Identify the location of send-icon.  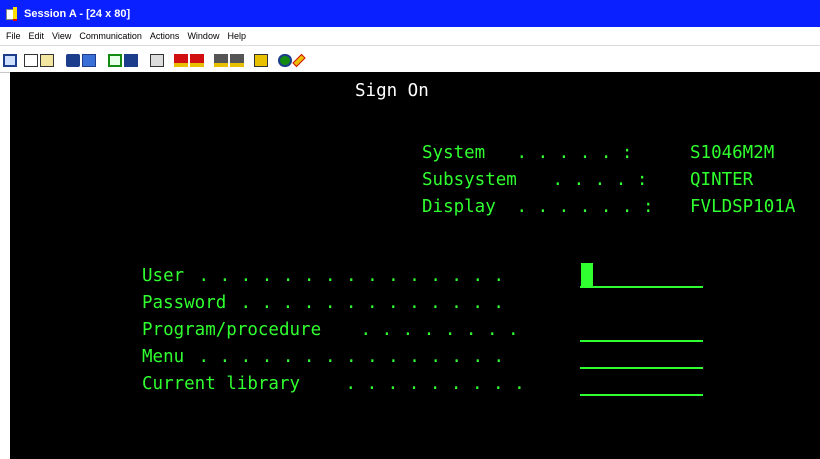
(73, 60).